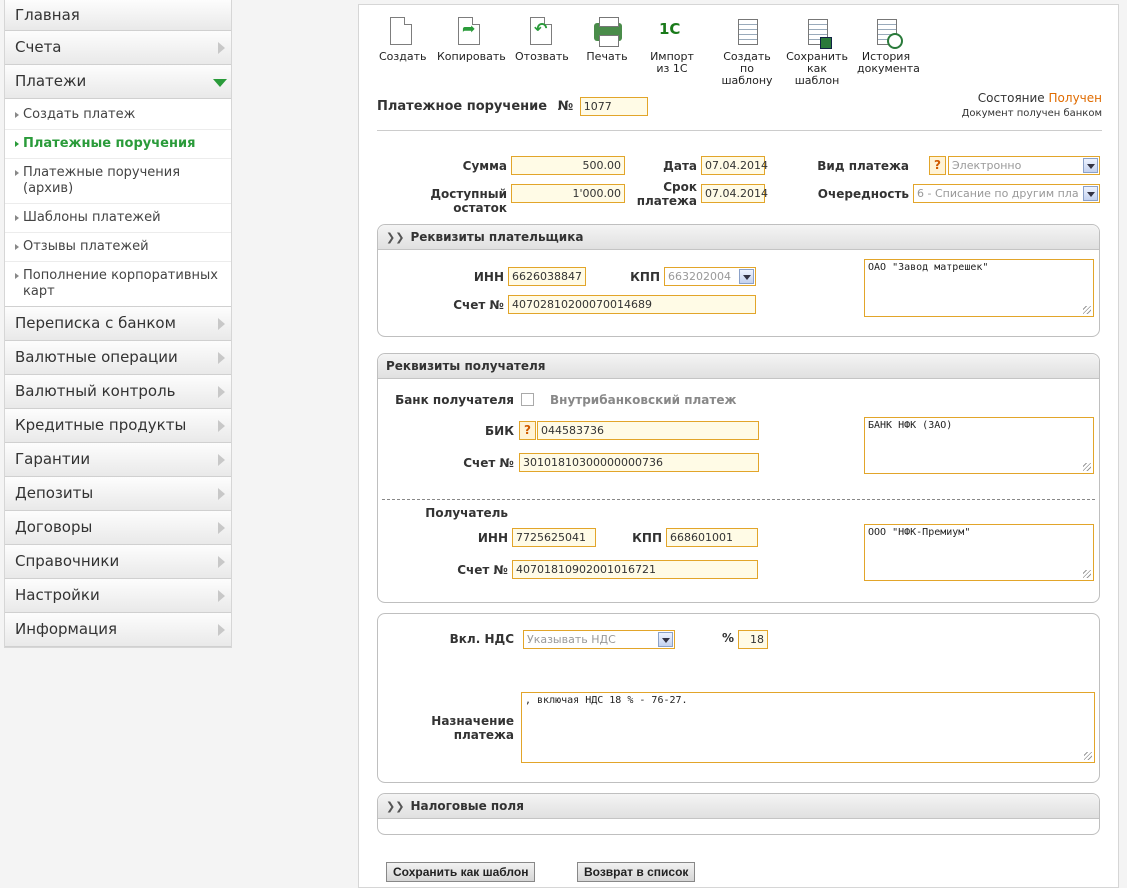  Describe the element at coordinates (738, 237) in the screenshot. I see `payer-section-header: ❯❯ Реквизиты плательщика` at that location.